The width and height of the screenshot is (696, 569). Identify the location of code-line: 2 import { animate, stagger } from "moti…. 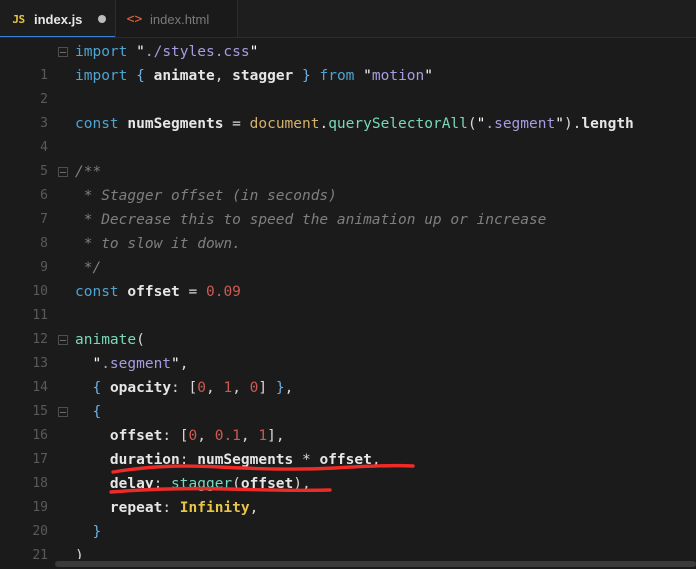
(348, 85).